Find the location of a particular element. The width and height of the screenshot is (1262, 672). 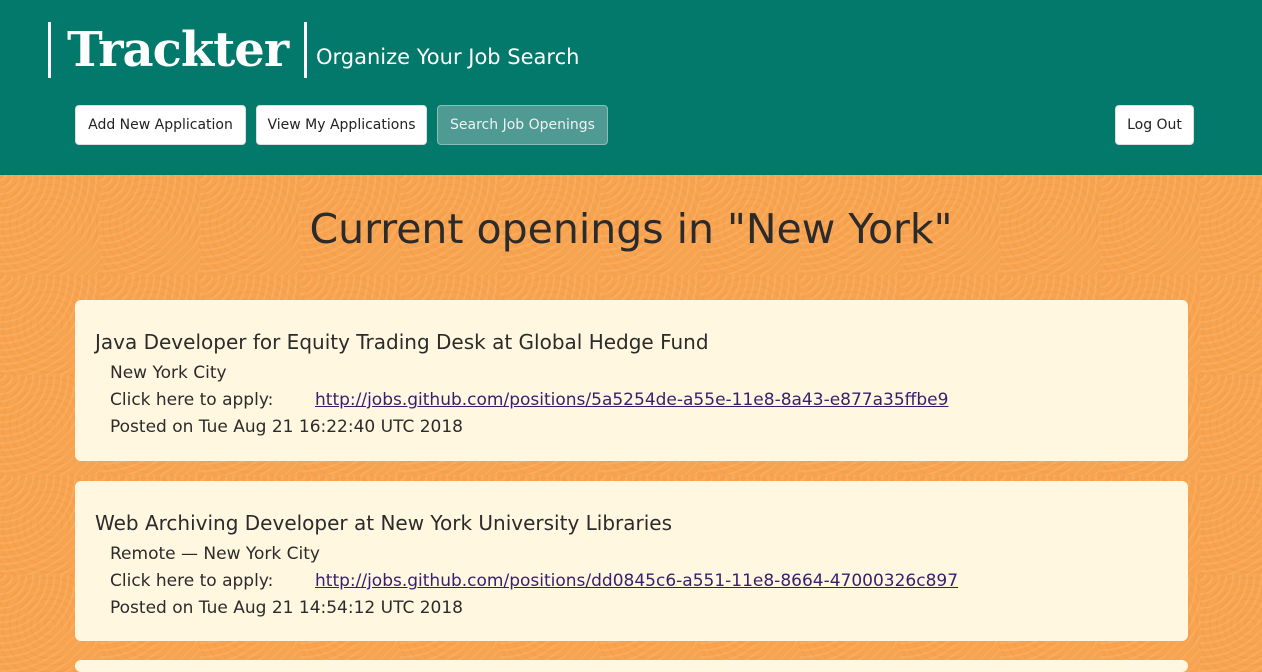

brand-logo: Trackter is located at coordinates (178, 50).